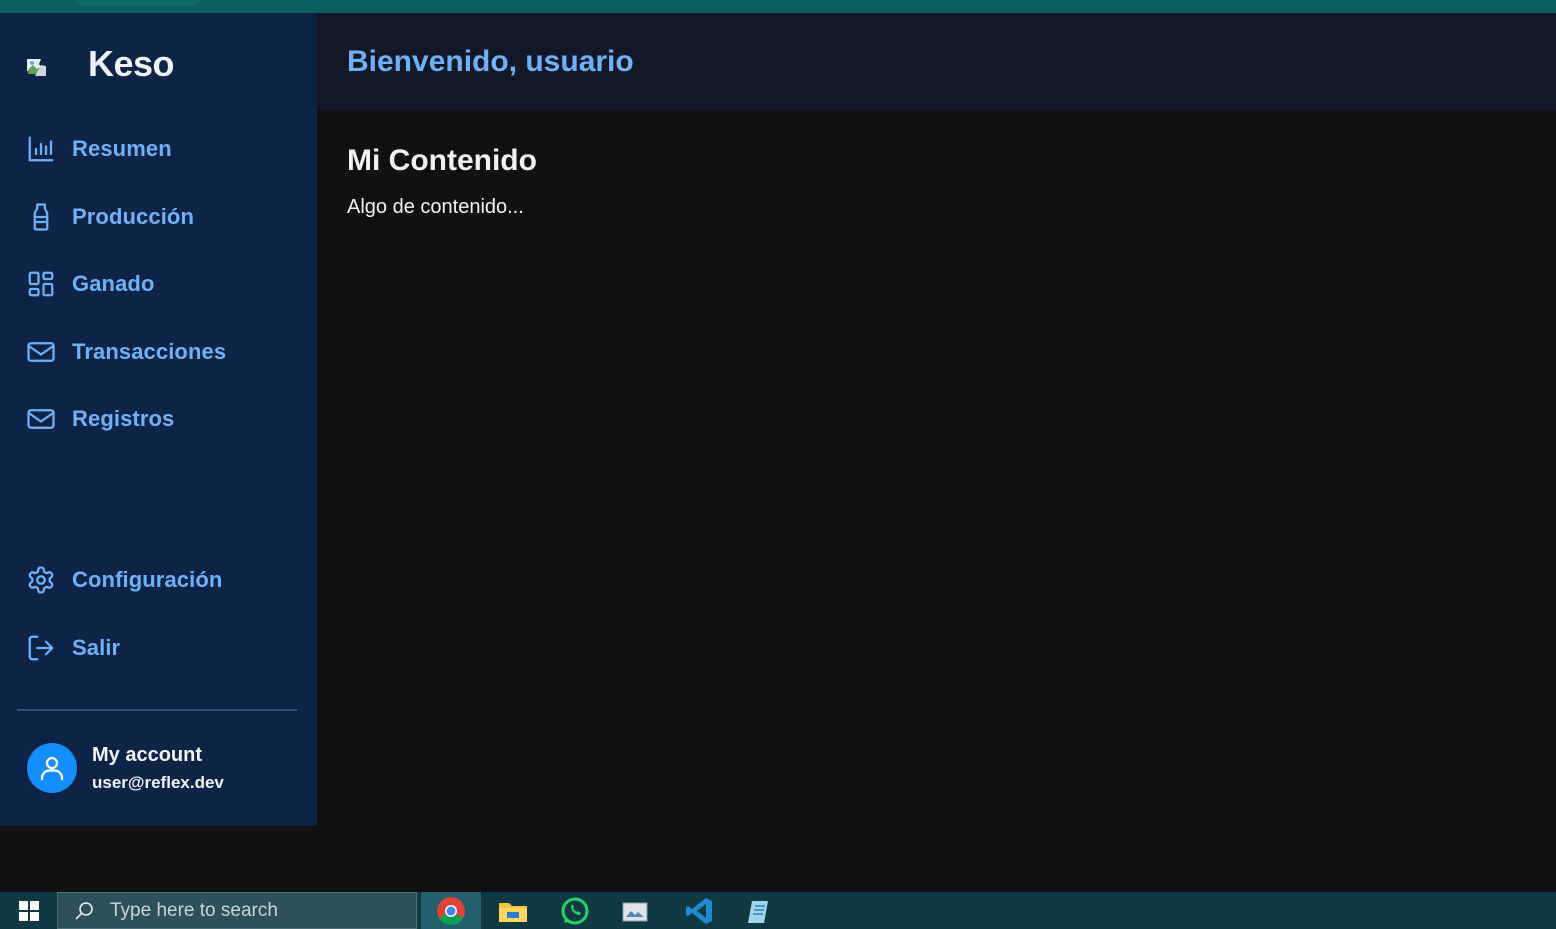  Describe the element at coordinates (147, 579) in the screenshot. I see `sidebar-item-label: Configuración` at that location.